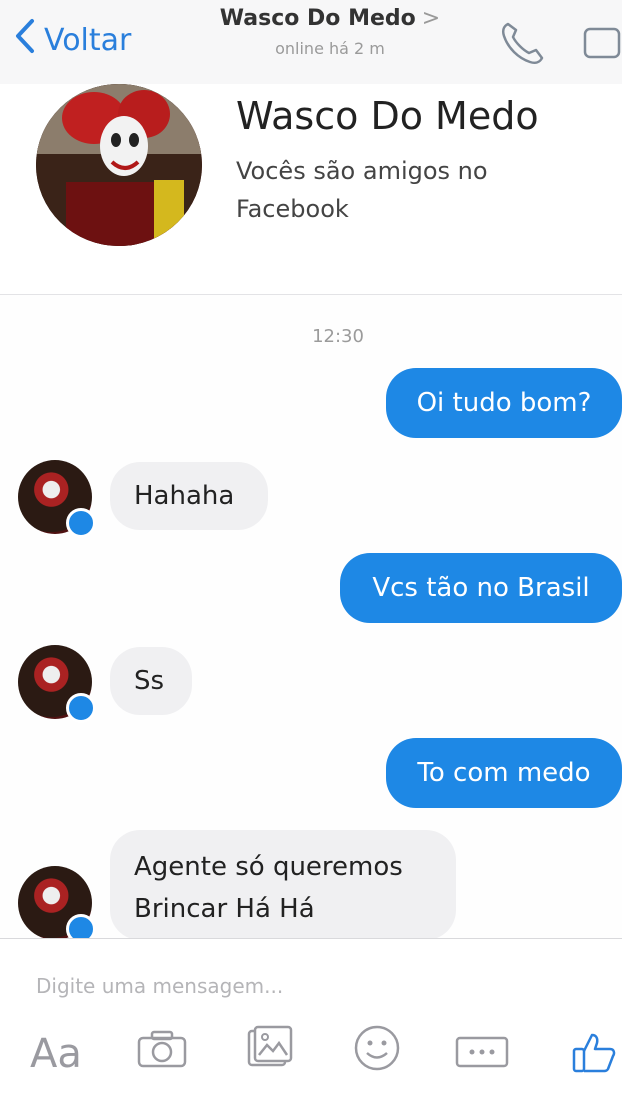 This screenshot has height=1105, width=622. What do you see at coordinates (482, 1054) in the screenshot?
I see `more-icon` at bounding box center [482, 1054].